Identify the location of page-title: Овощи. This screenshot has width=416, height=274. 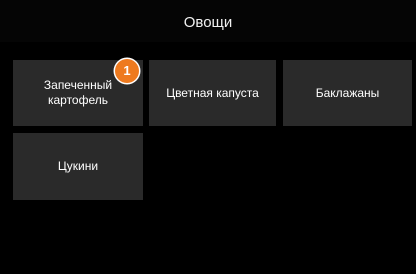
(208, 22).